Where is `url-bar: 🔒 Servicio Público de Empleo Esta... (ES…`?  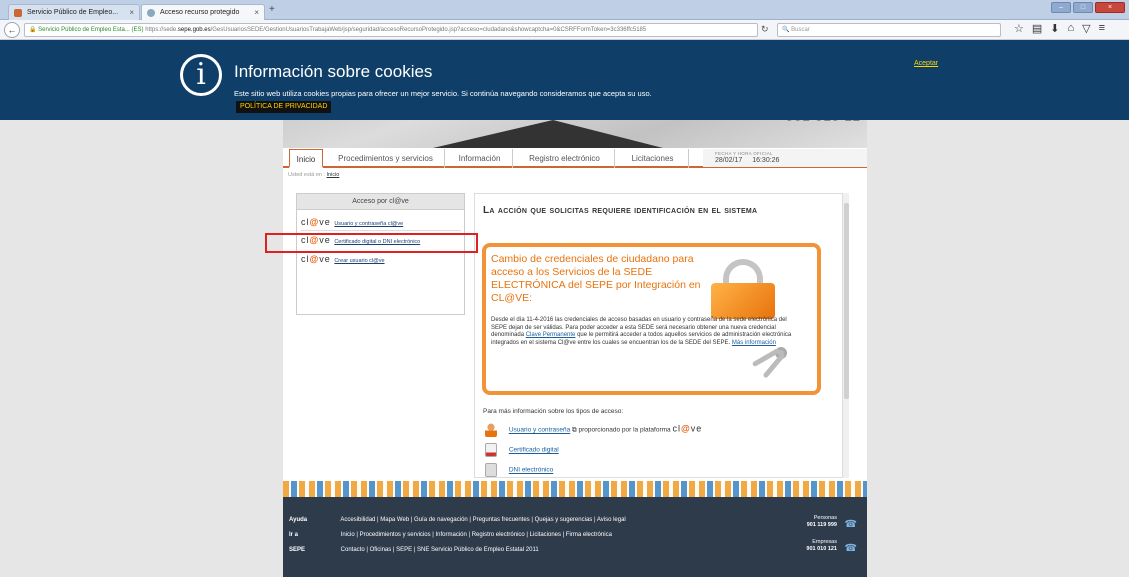 url-bar: 🔒 Servicio Público de Empleo Esta... (ES… is located at coordinates (391, 30).